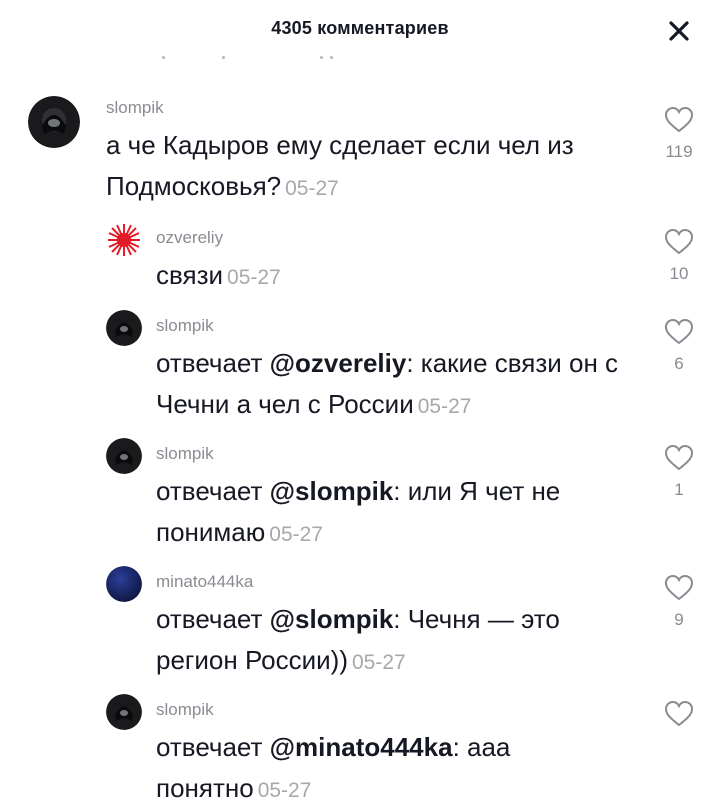 The image size is (720, 811). What do you see at coordinates (189, 238) in the screenshot?
I see `comment-username: ozvereliy` at bounding box center [189, 238].